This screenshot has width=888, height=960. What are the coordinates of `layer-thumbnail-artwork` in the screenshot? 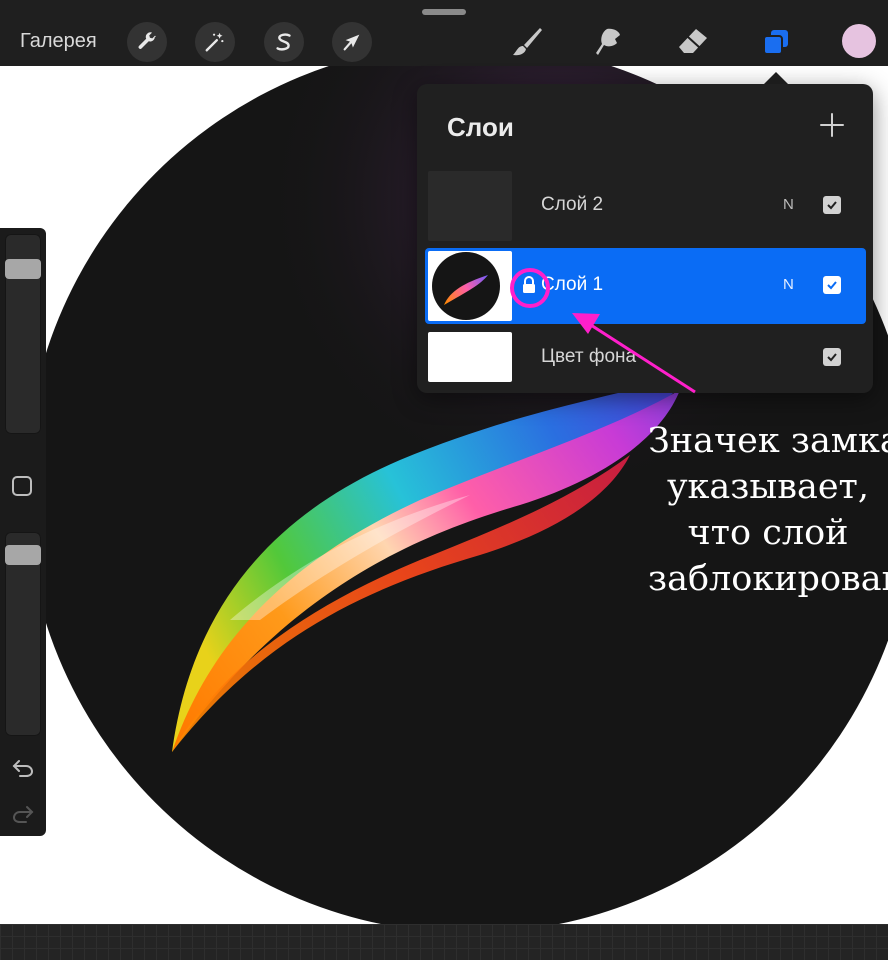 It's located at (466, 286).